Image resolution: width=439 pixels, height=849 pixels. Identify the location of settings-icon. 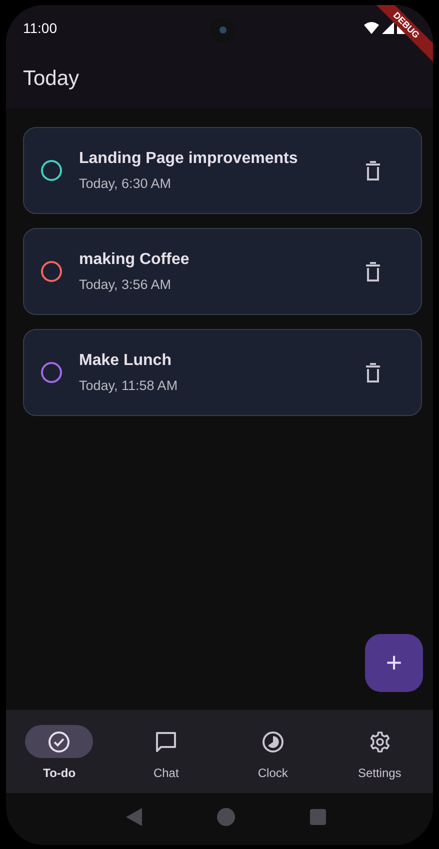
(379, 741).